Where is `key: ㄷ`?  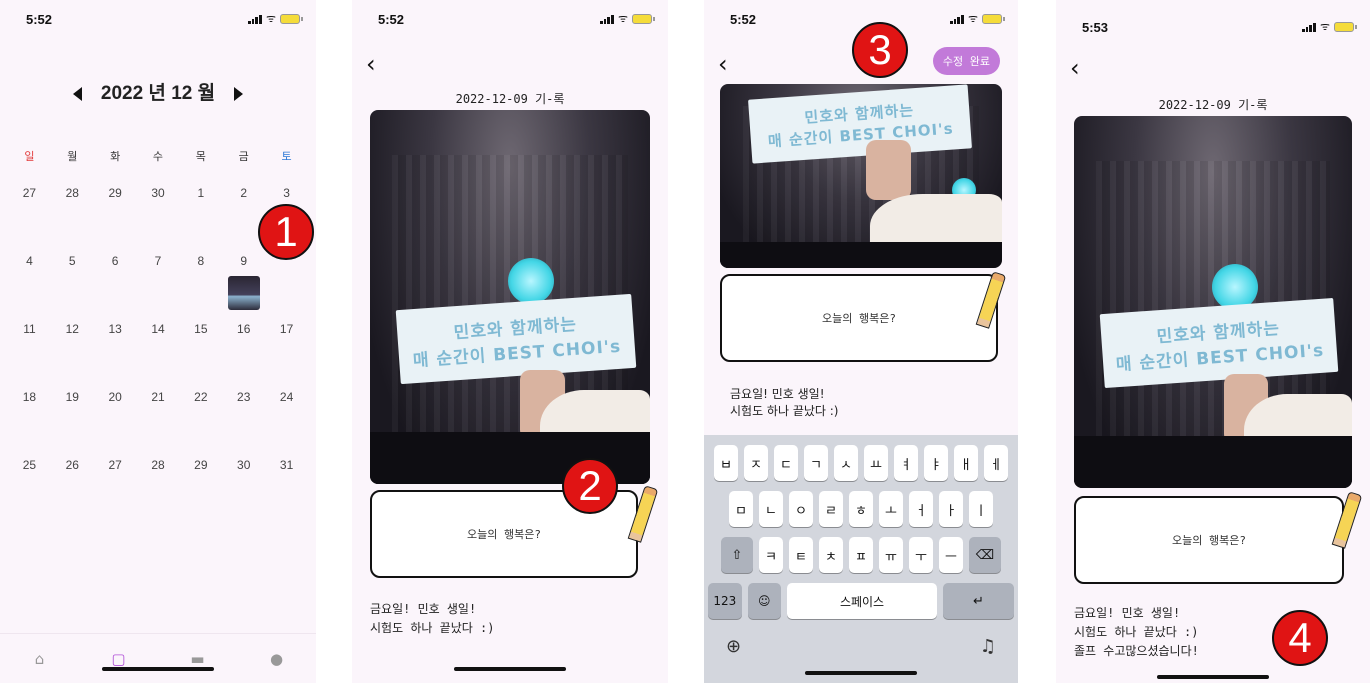 key: ㄷ is located at coordinates (786, 463).